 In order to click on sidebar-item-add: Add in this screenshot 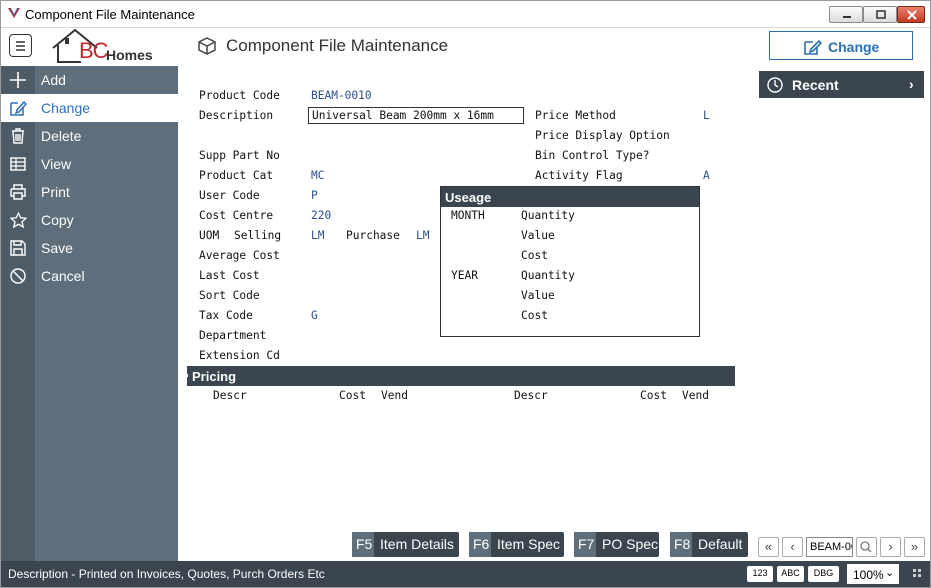, I will do `click(89, 80)`.